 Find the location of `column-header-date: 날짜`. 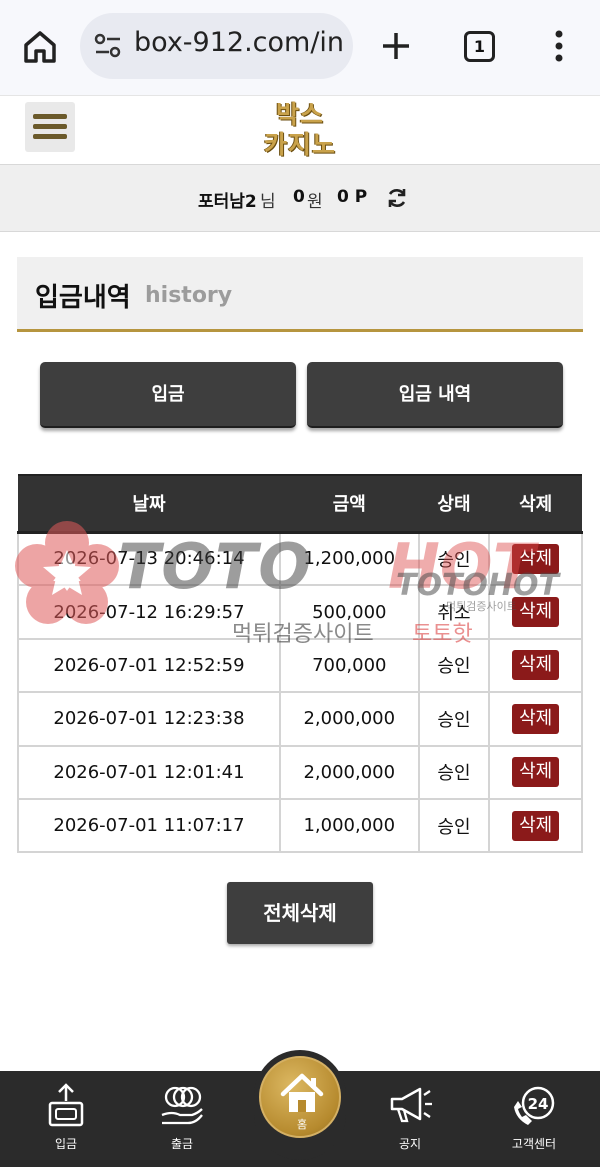

column-header-date: 날짜 is located at coordinates (149, 504).